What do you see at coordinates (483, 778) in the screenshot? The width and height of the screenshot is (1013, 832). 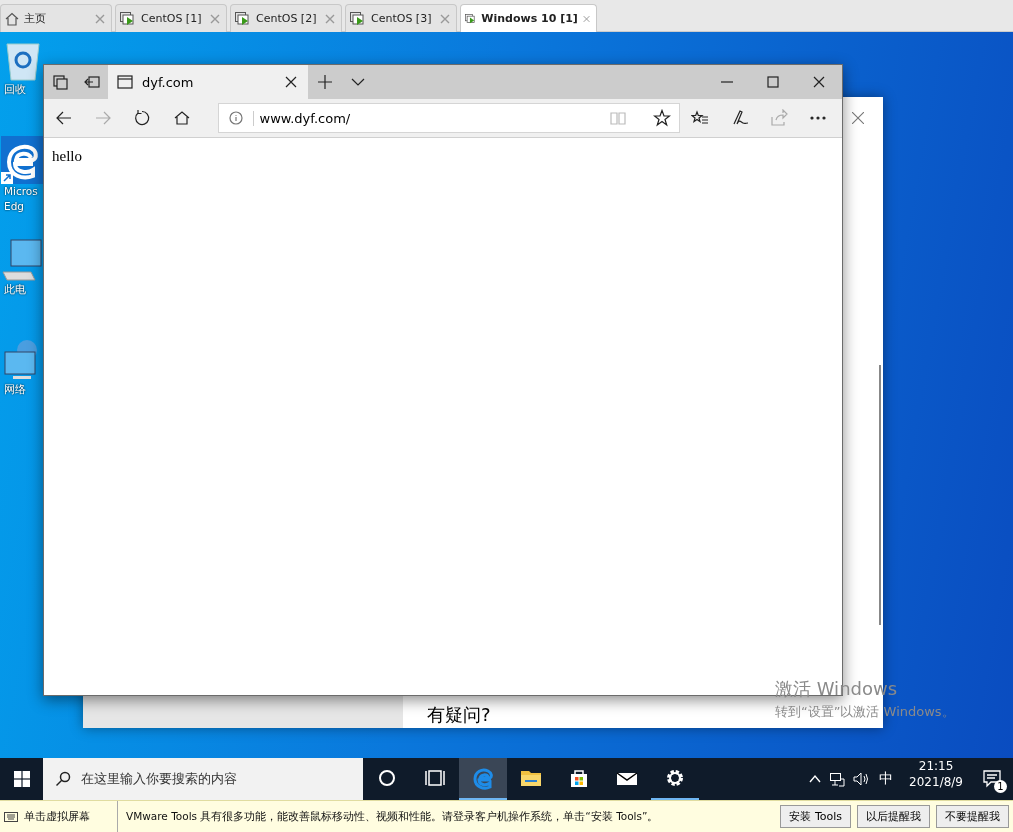 I see `edge-icon` at bounding box center [483, 778].